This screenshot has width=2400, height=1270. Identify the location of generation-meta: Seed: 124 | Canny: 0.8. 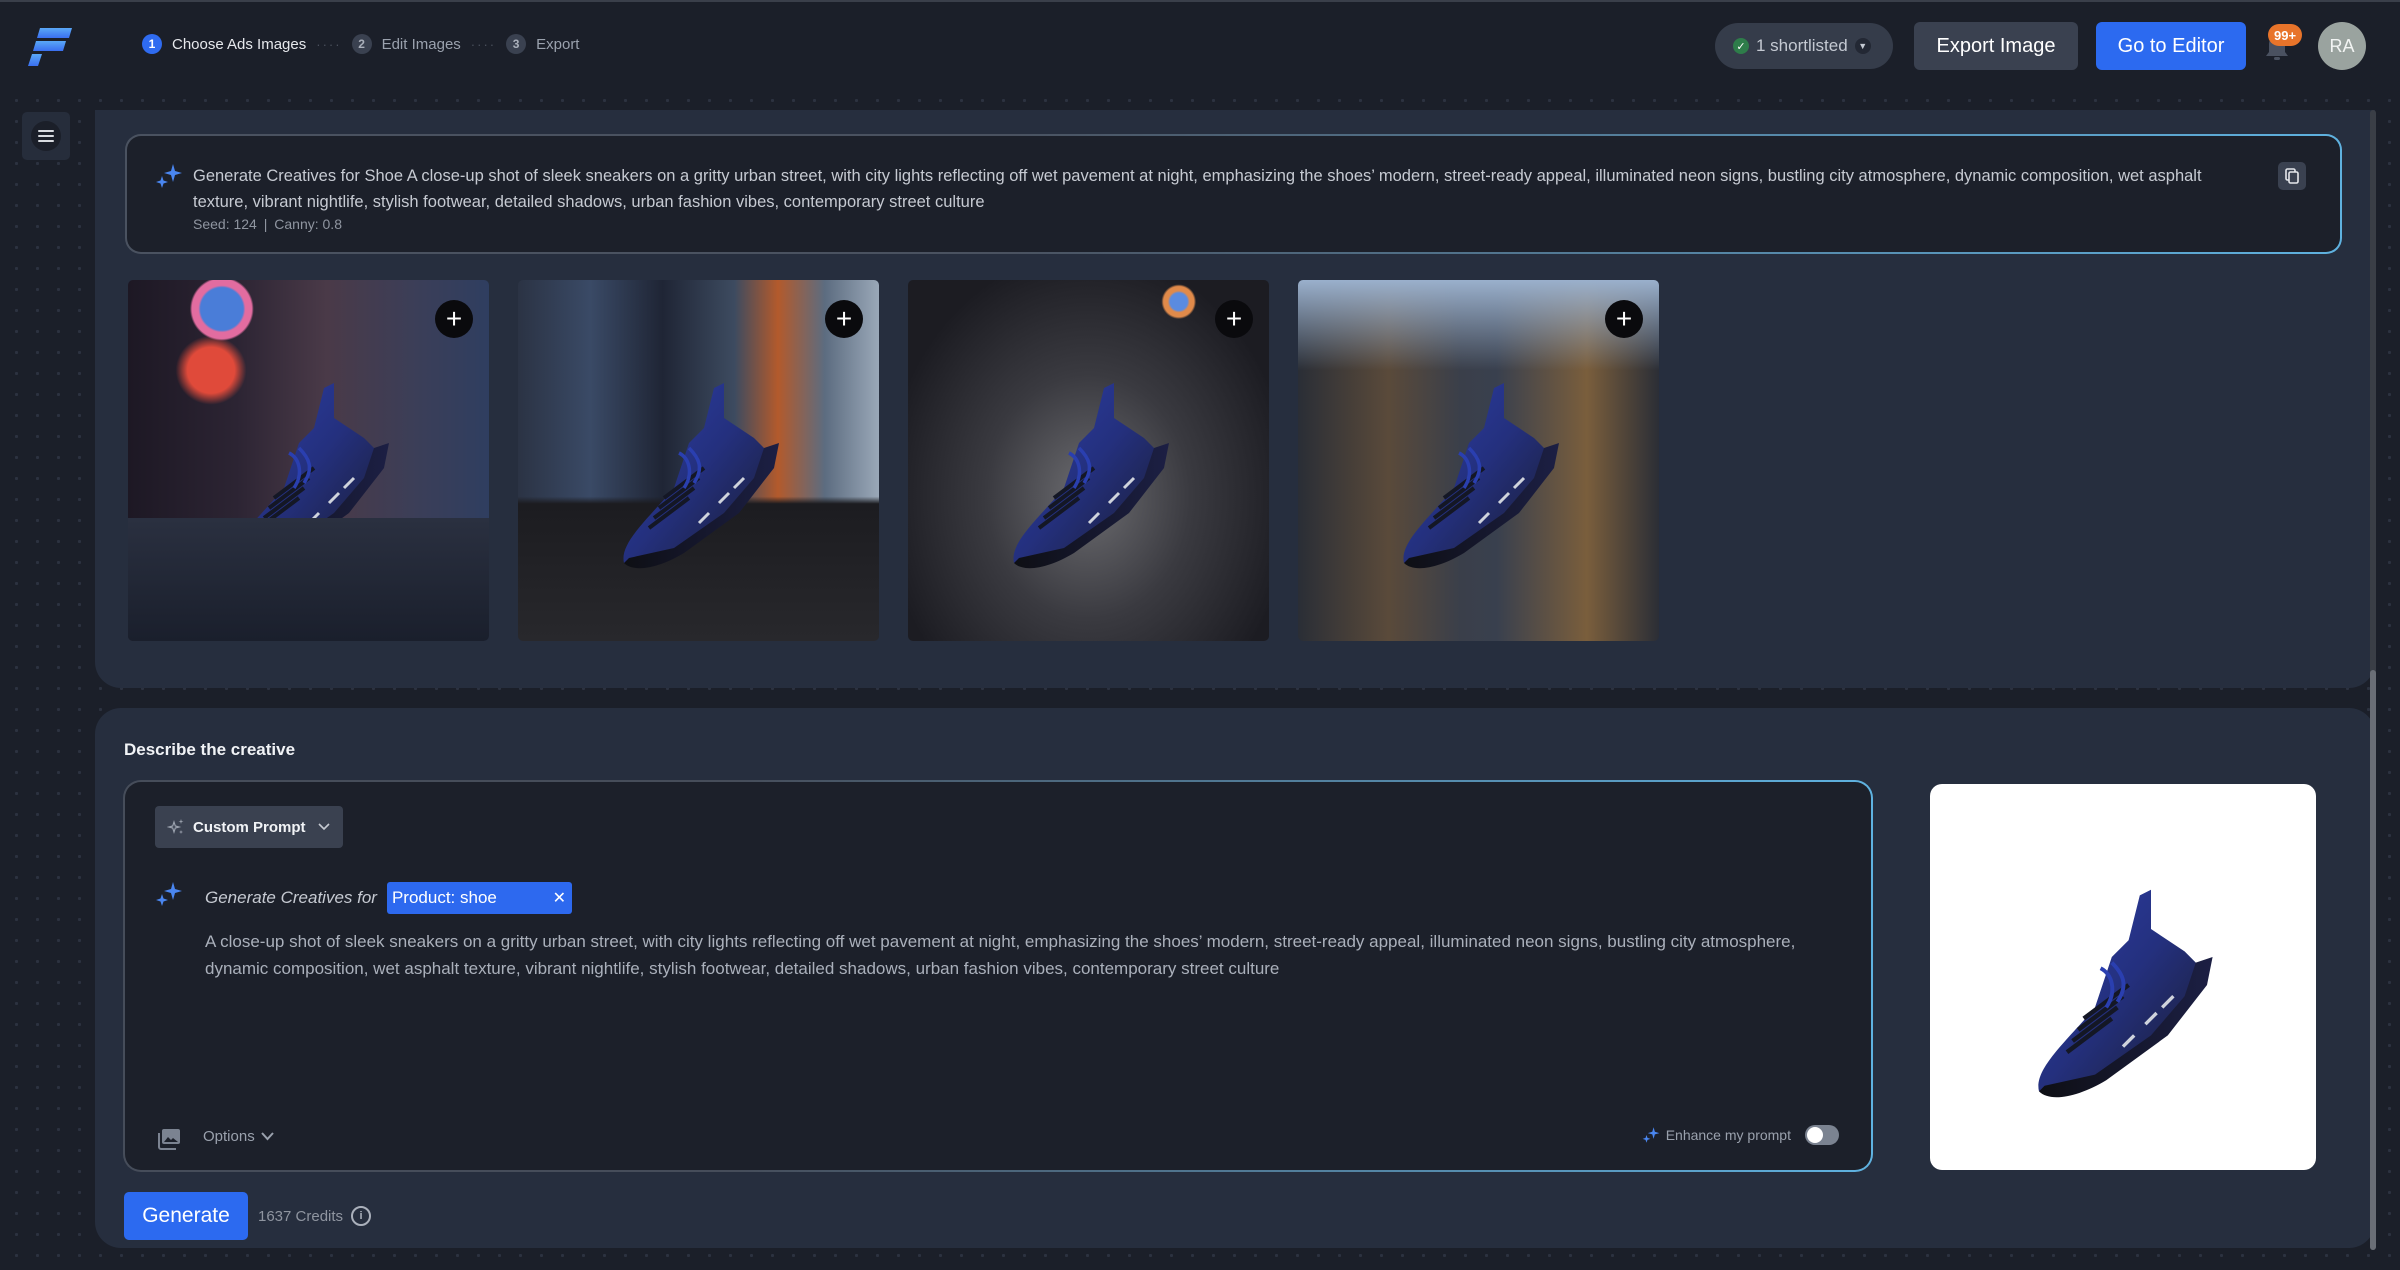
(267, 224).